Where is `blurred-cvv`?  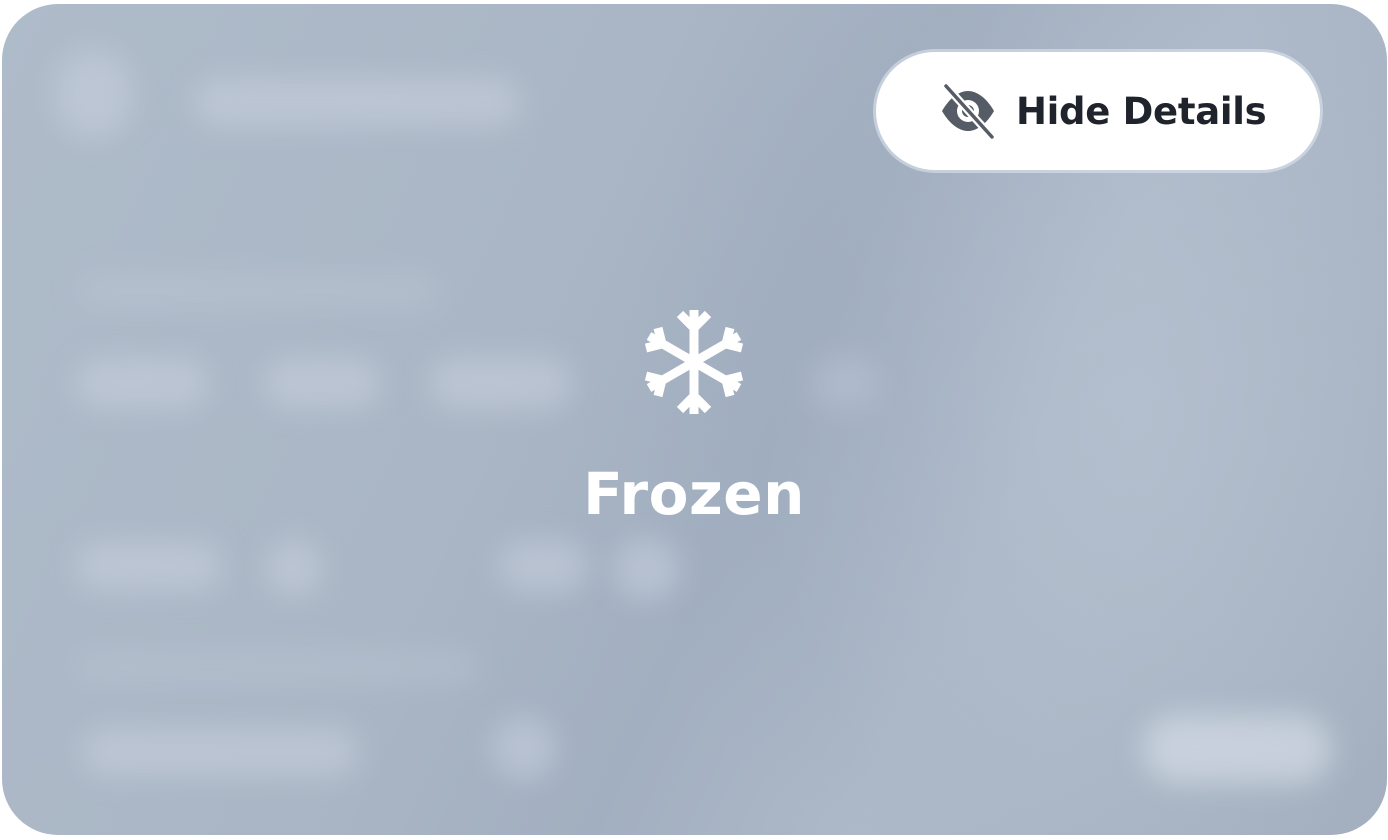
blurred-cvv is located at coordinates (543, 566).